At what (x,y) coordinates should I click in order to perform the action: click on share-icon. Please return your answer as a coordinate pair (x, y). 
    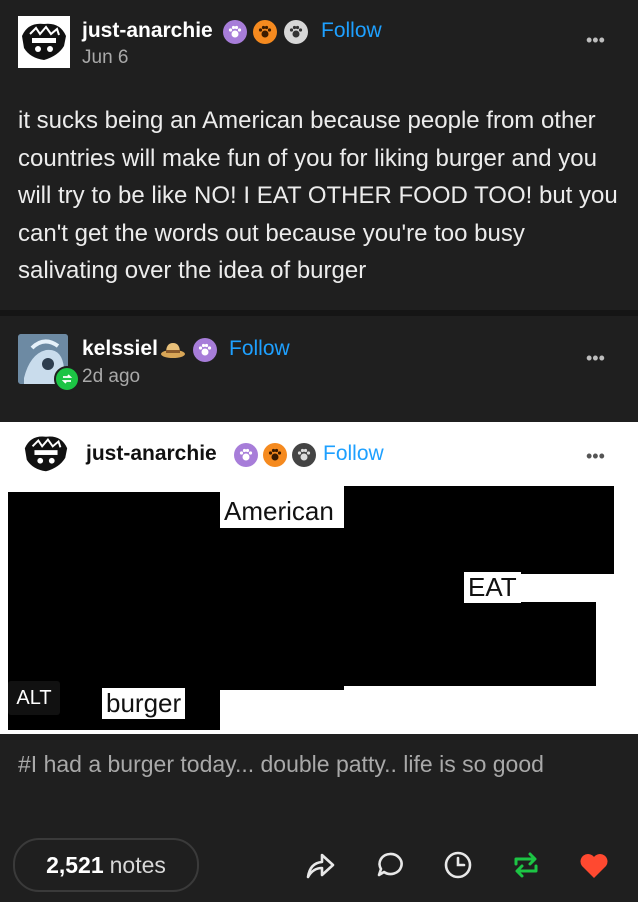
    Looking at the image, I should click on (320, 865).